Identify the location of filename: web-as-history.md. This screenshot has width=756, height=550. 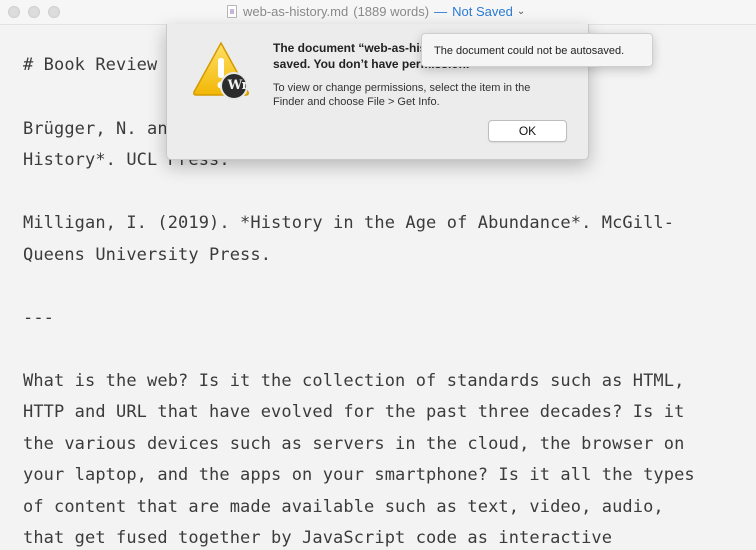
(296, 11).